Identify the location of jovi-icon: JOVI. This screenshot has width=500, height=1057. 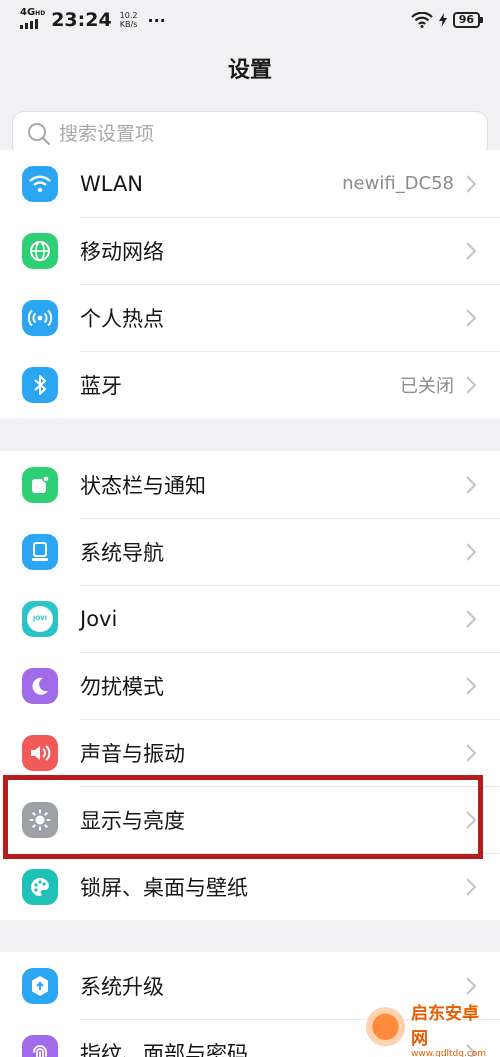
(40, 618).